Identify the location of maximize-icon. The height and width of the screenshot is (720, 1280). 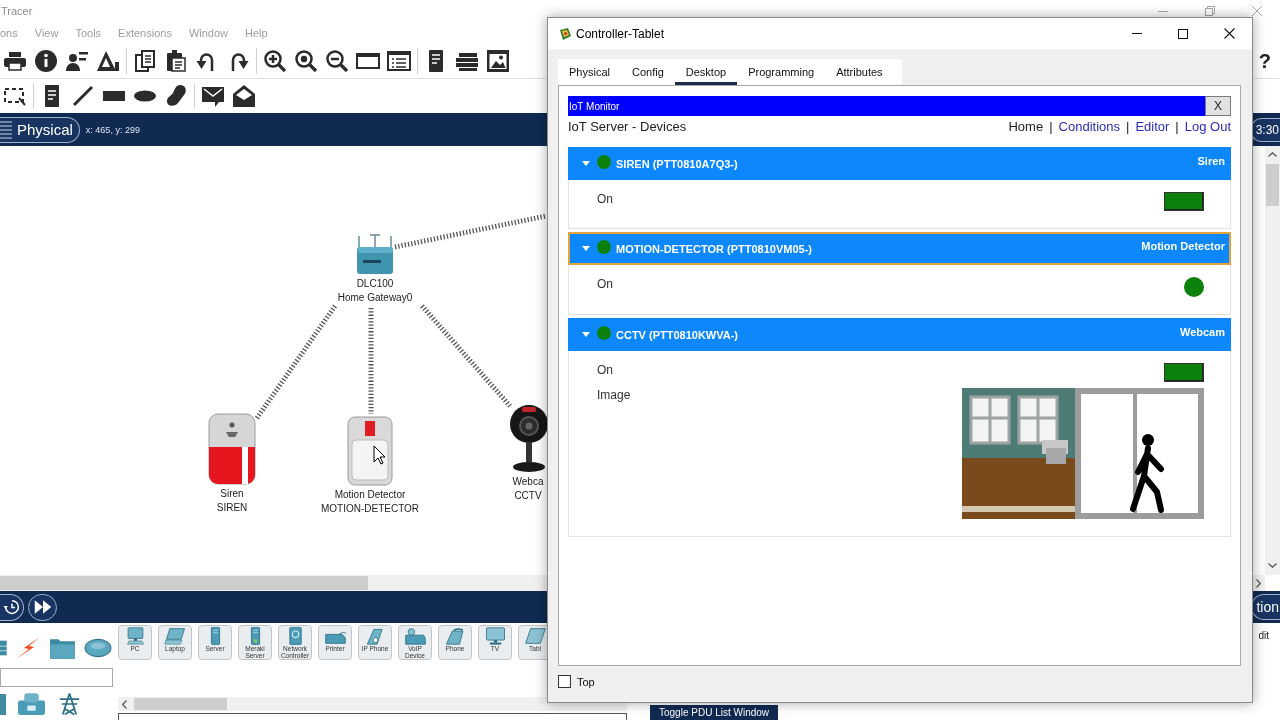
(1183, 33).